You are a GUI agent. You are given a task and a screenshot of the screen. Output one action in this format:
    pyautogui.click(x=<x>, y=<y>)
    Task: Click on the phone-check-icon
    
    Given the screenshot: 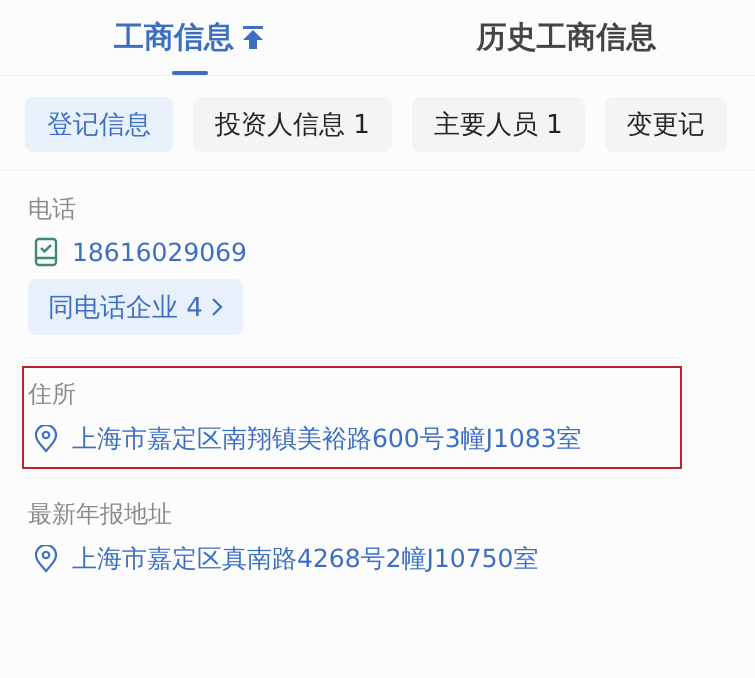 What is the action you would take?
    pyautogui.click(x=46, y=252)
    